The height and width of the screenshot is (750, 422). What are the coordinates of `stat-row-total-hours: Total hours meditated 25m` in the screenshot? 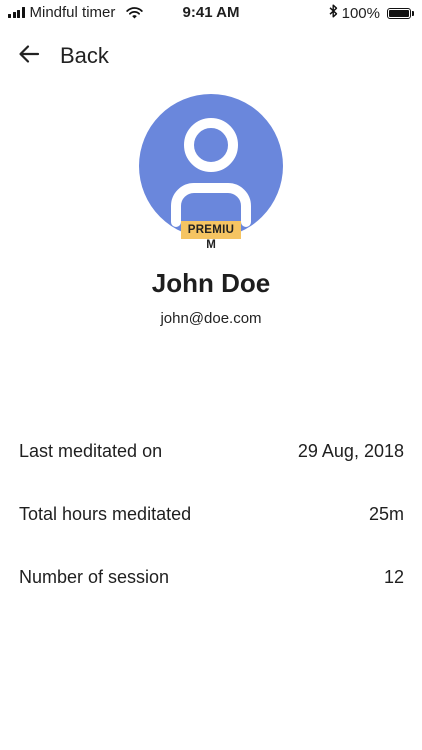 It's located at (211, 514).